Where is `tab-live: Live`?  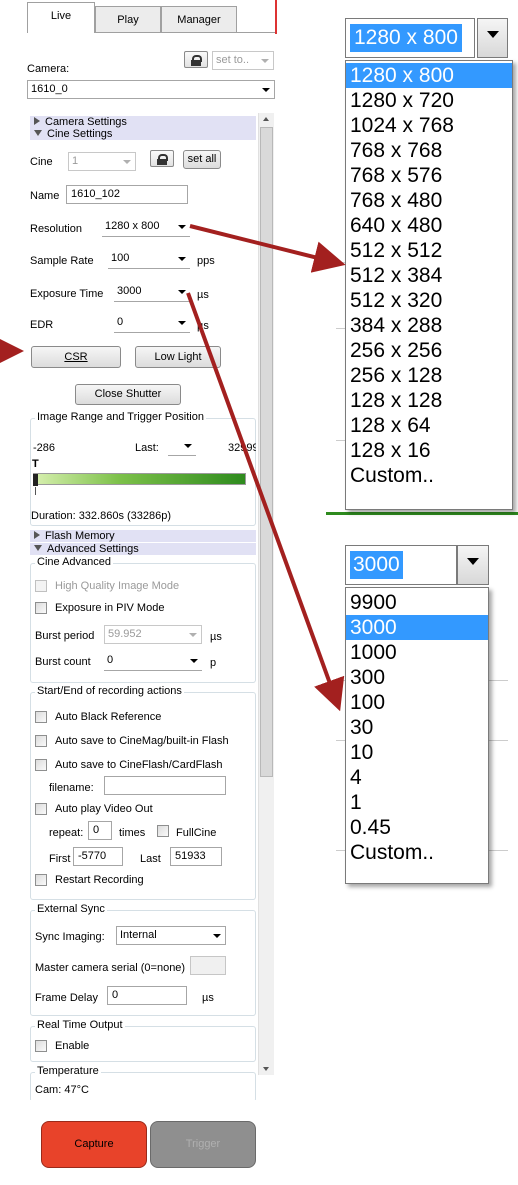 tab-live: Live is located at coordinates (61, 17).